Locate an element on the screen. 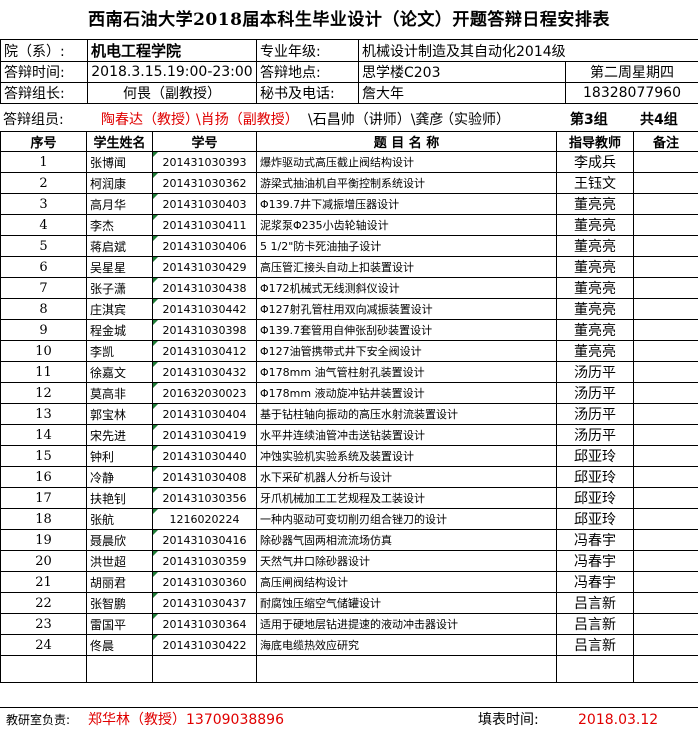 This screenshot has height=733, width=698. student-name: 高月华 is located at coordinates (120, 204).